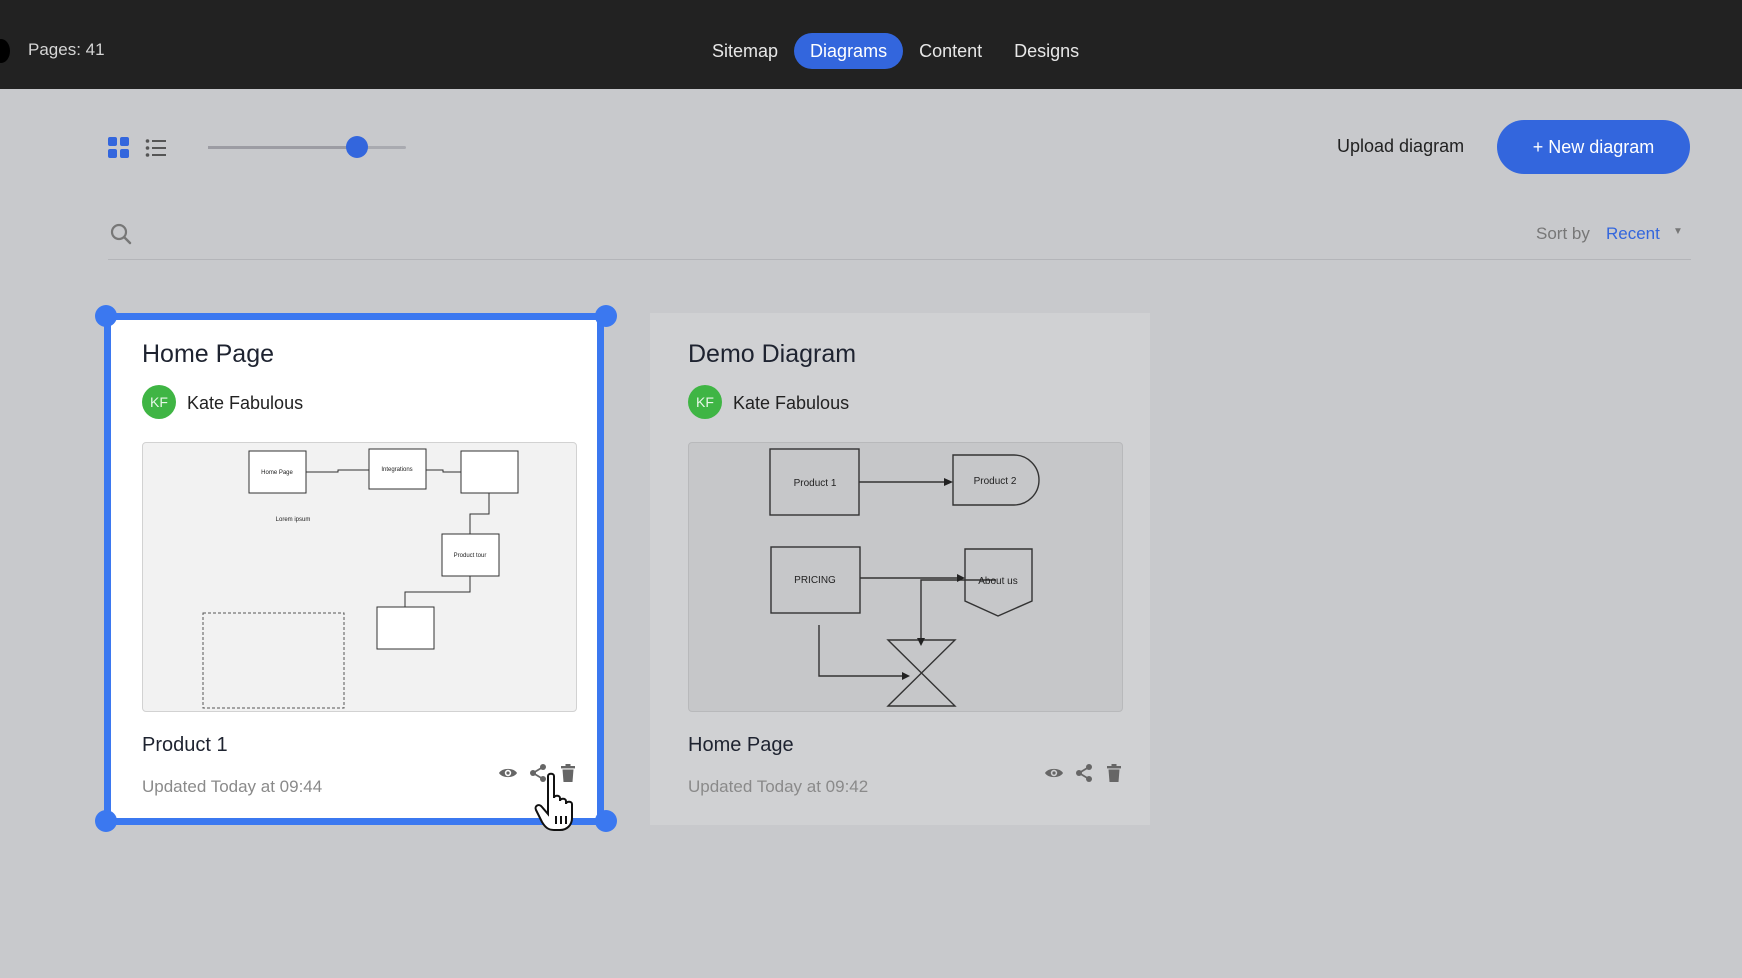 Image resolution: width=1742 pixels, height=978 pixels. Describe the element at coordinates (745, 51) in the screenshot. I see `tab-sitemap: Sitemap` at that location.